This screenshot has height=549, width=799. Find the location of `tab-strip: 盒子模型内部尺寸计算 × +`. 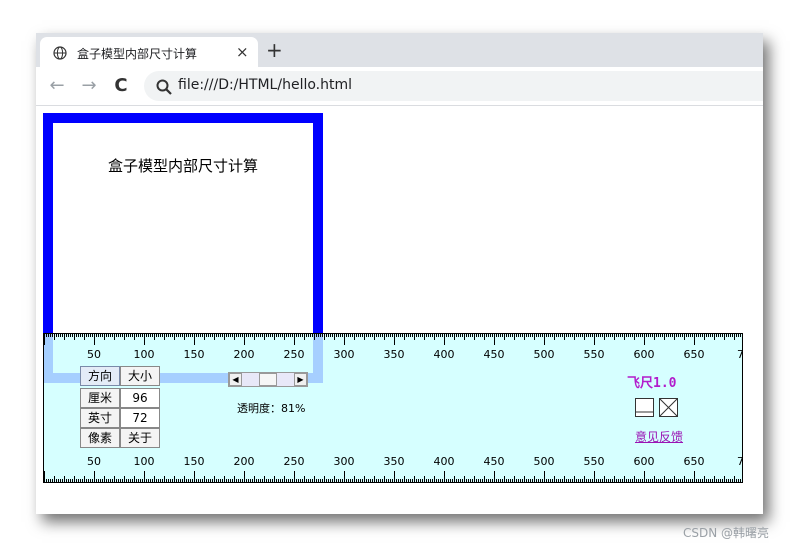

tab-strip: 盒子模型内部尺寸计算 × + is located at coordinates (399, 50).